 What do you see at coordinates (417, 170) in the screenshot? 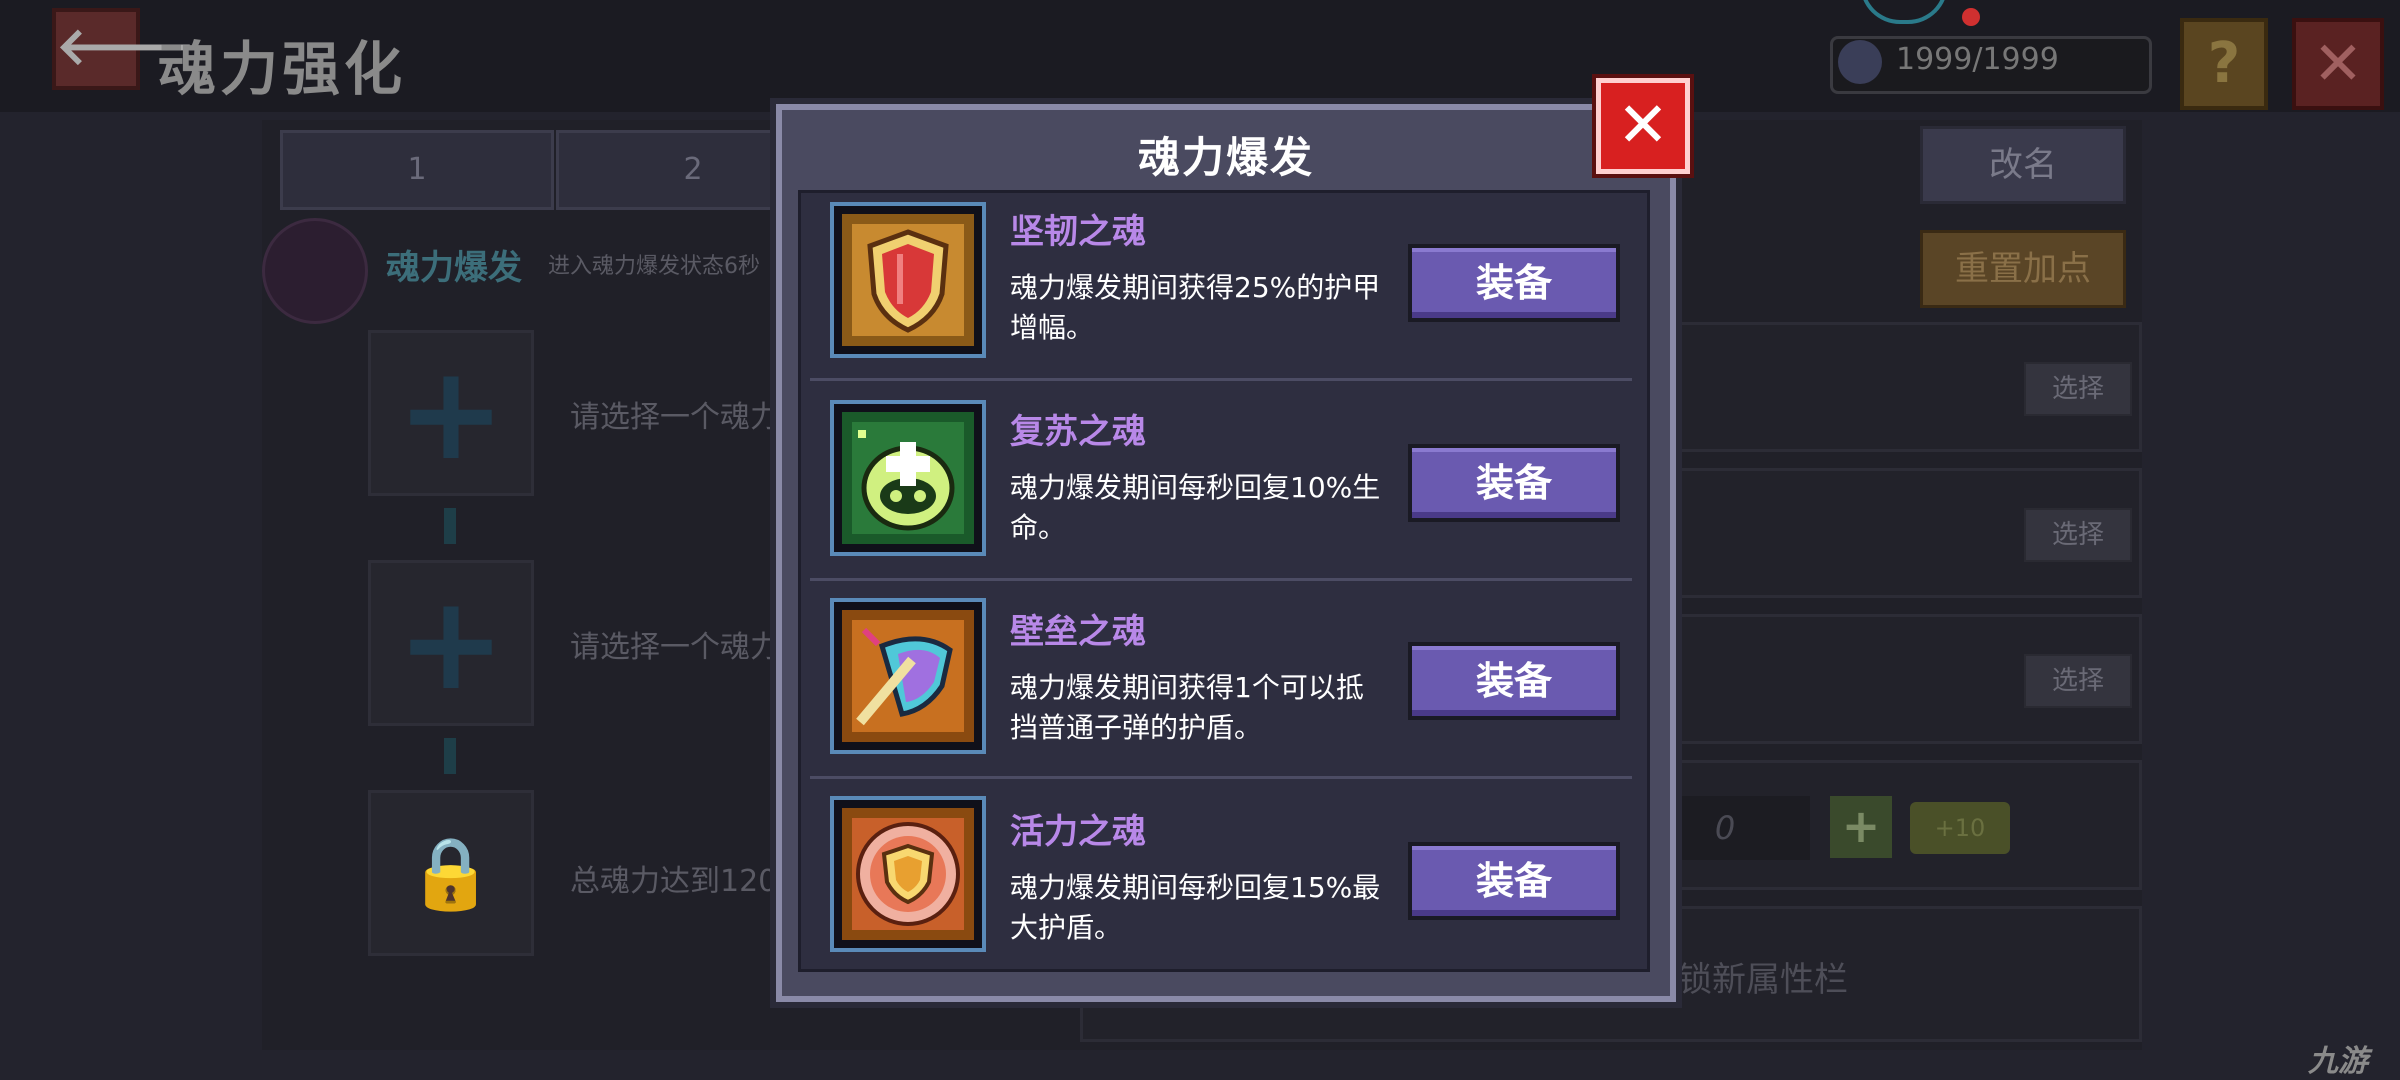
I see `tab-1: 1` at bounding box center [417, 170].